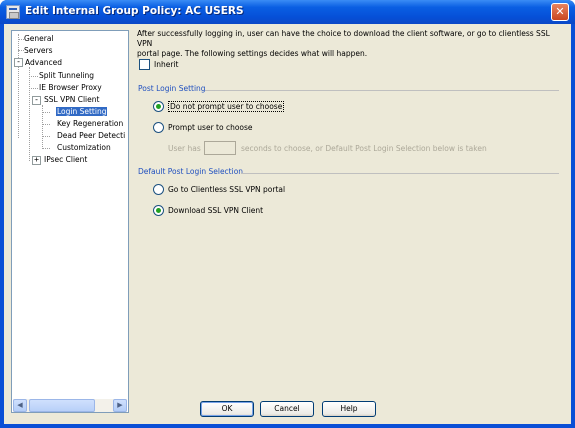 Image resolution: width=575 pixels, height=428 pixels. I want to click on scroll-right-icon: ▶, so click(120, 405).